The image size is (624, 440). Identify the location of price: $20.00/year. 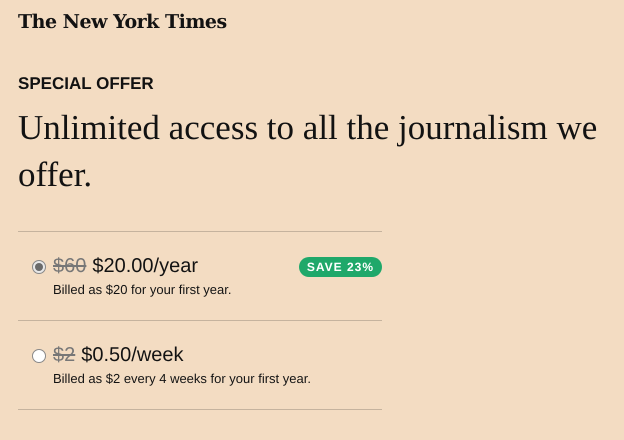
(145, 266).